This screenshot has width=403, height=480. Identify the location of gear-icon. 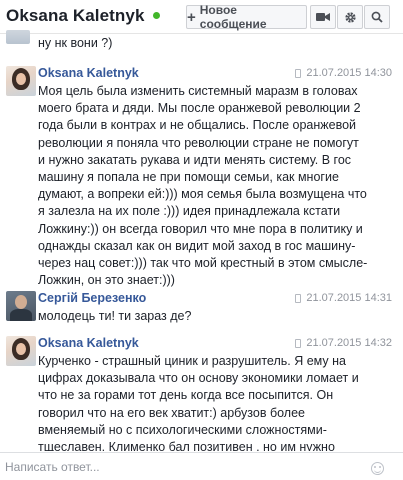
(350, 17).